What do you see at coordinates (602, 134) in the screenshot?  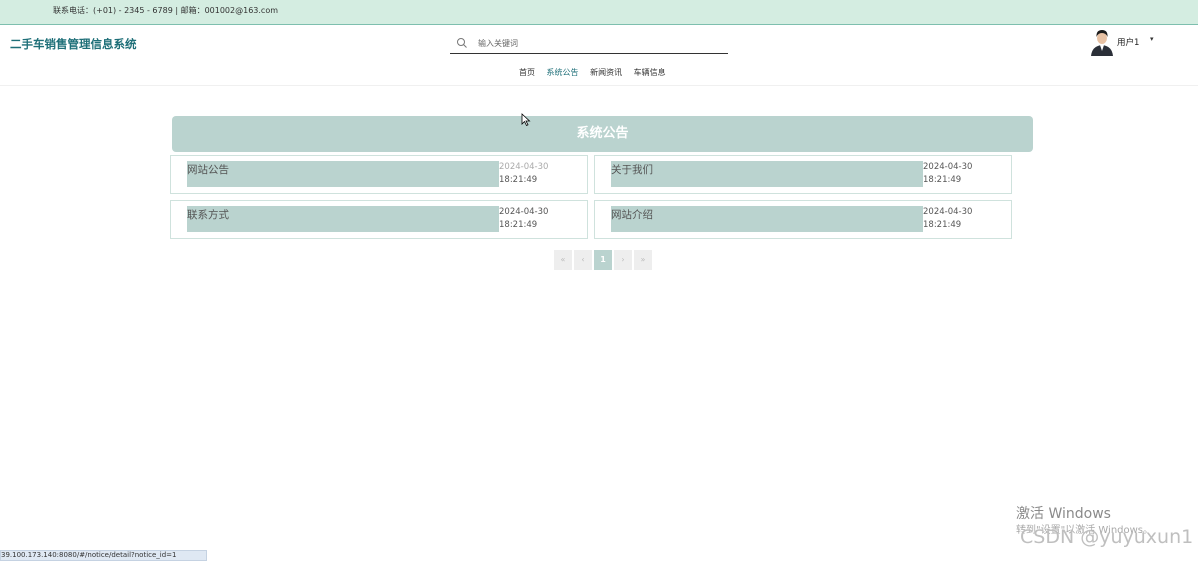 I see `section-title: 系统公告` at bounding box center [602, 134].